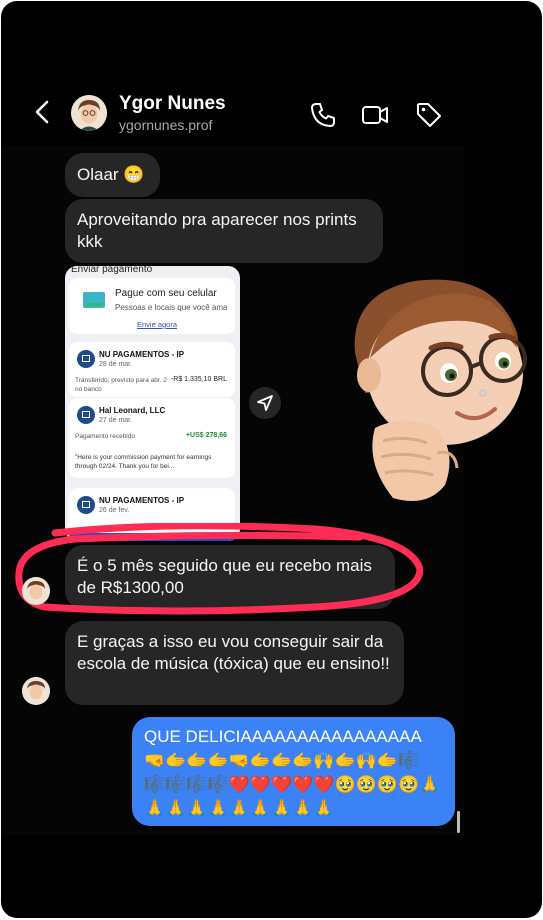 The height and width of the screenshot is (920, 543). I want to click on share-button, so click(265, 403).